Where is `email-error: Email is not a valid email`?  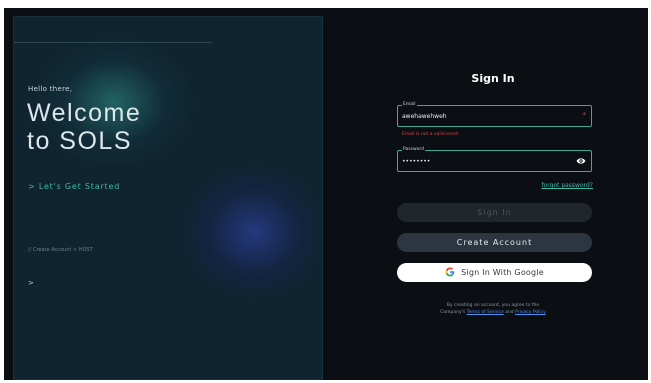
email-error: Email is not a valid email is located at coordinates (430, 134).